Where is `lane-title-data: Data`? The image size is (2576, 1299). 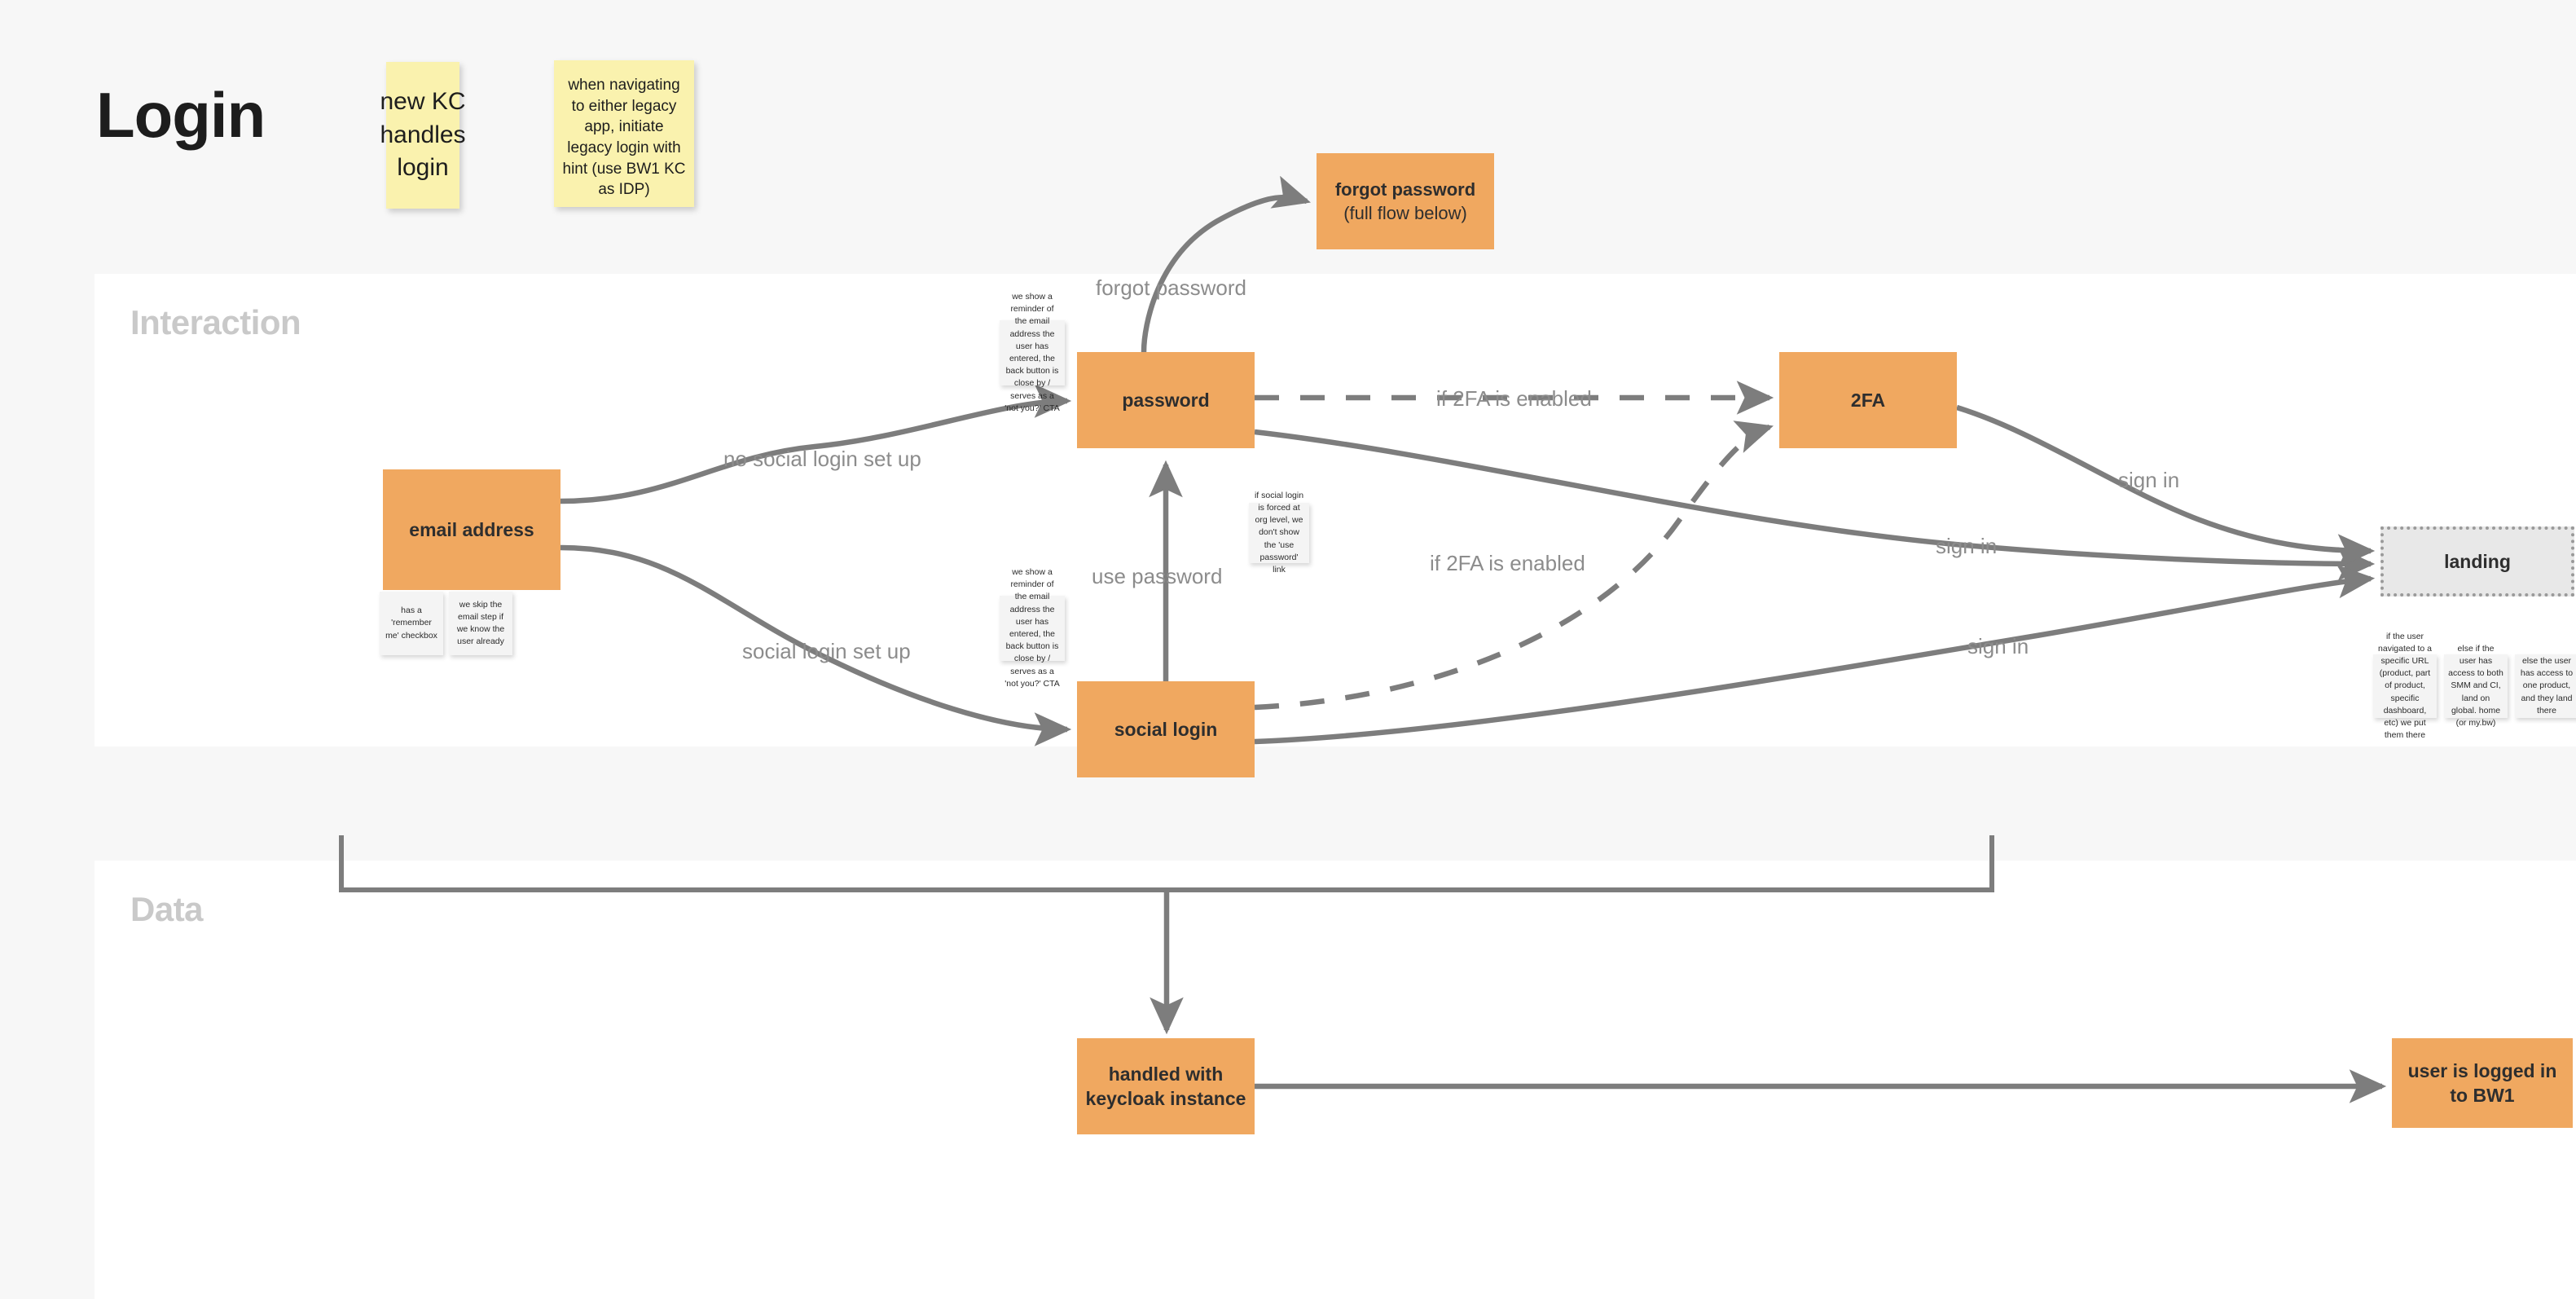 lane-title-data: Data is located at coordinates (167, 909).